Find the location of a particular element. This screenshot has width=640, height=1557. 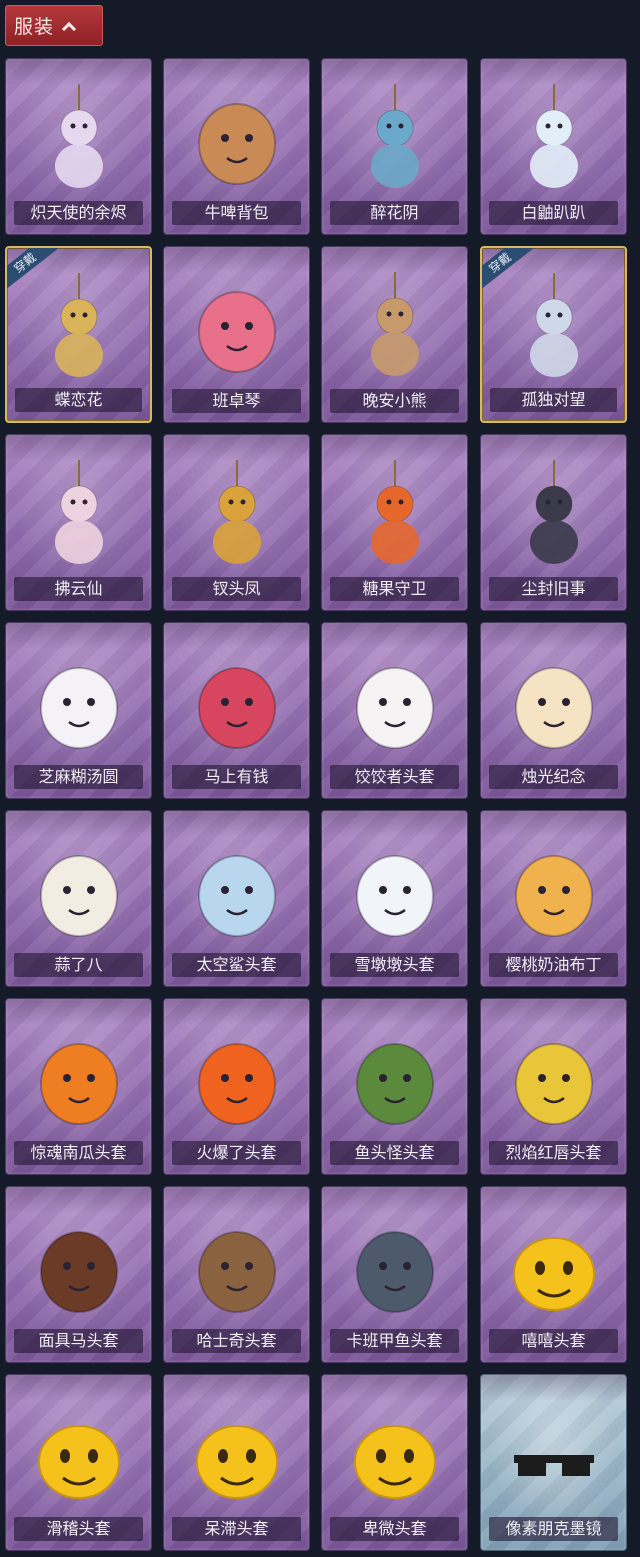

costume-card: 呆滞头套 is located at coordinates (236, 1462).